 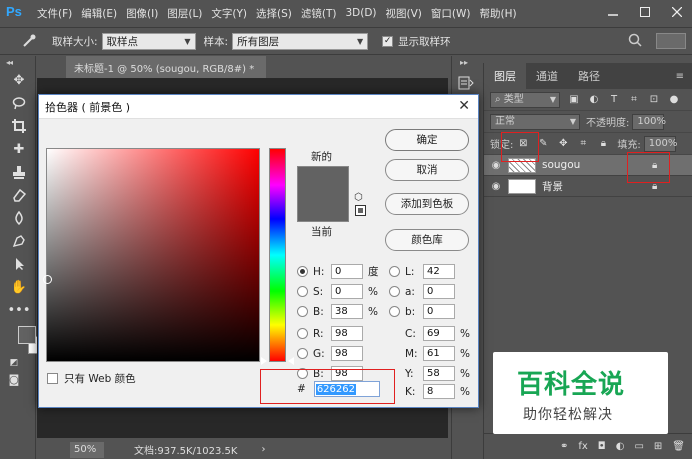 I want to click on layer-kind-value: 类型, so click(x=513, y=99).